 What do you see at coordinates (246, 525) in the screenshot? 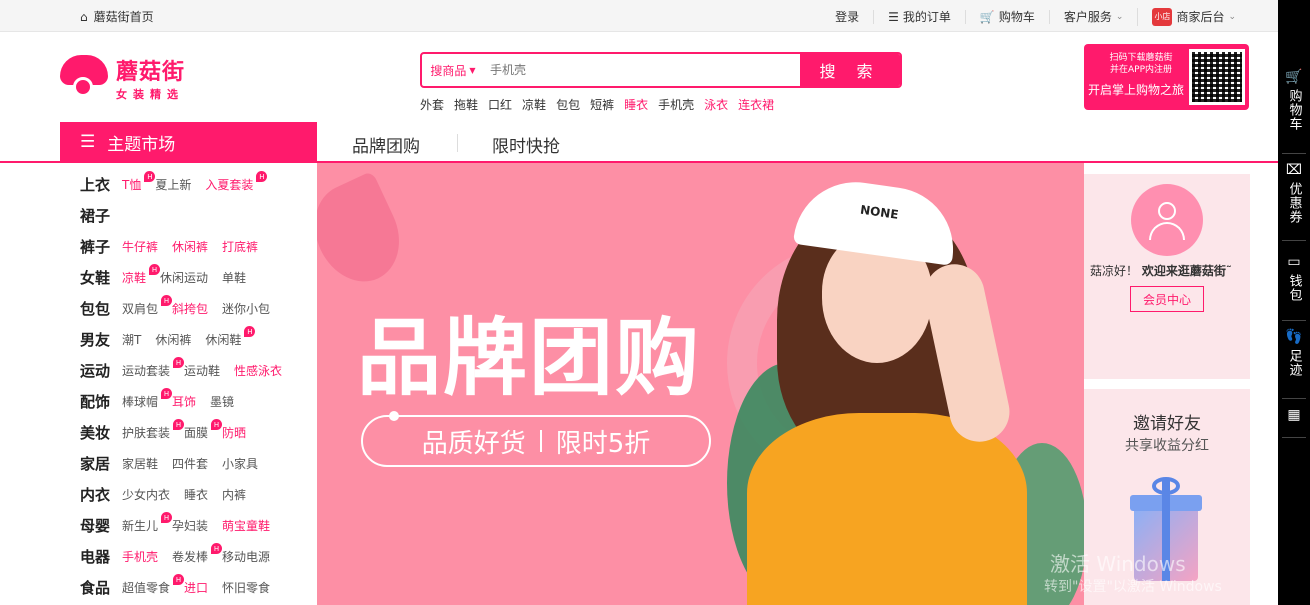
I see `subcategory-link: 萌宝童鞋` at bounding box center [246, 525].